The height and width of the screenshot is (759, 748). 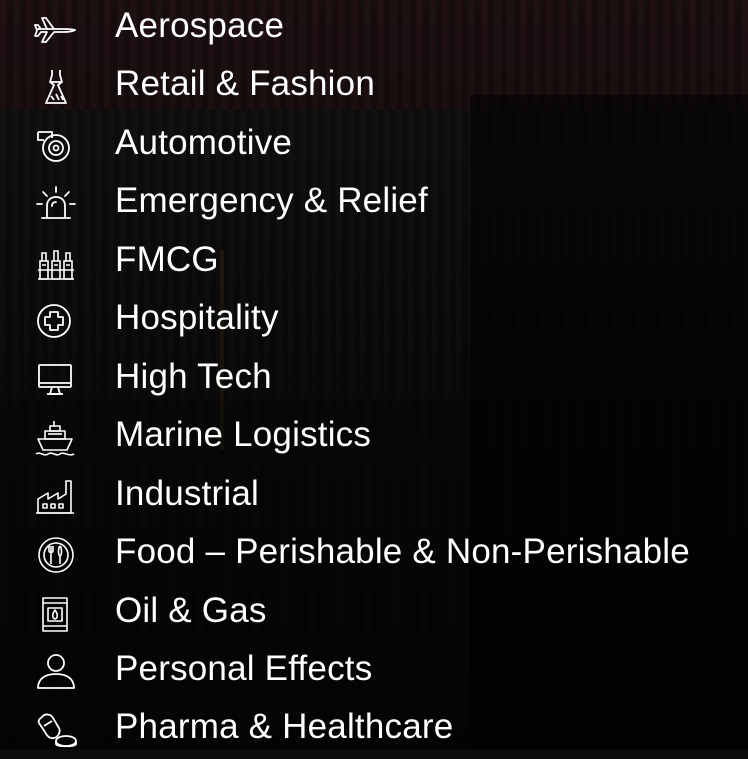 I want to click on industry-item-marine-logistics: Marine Logistics, so click(x=374, y=438).